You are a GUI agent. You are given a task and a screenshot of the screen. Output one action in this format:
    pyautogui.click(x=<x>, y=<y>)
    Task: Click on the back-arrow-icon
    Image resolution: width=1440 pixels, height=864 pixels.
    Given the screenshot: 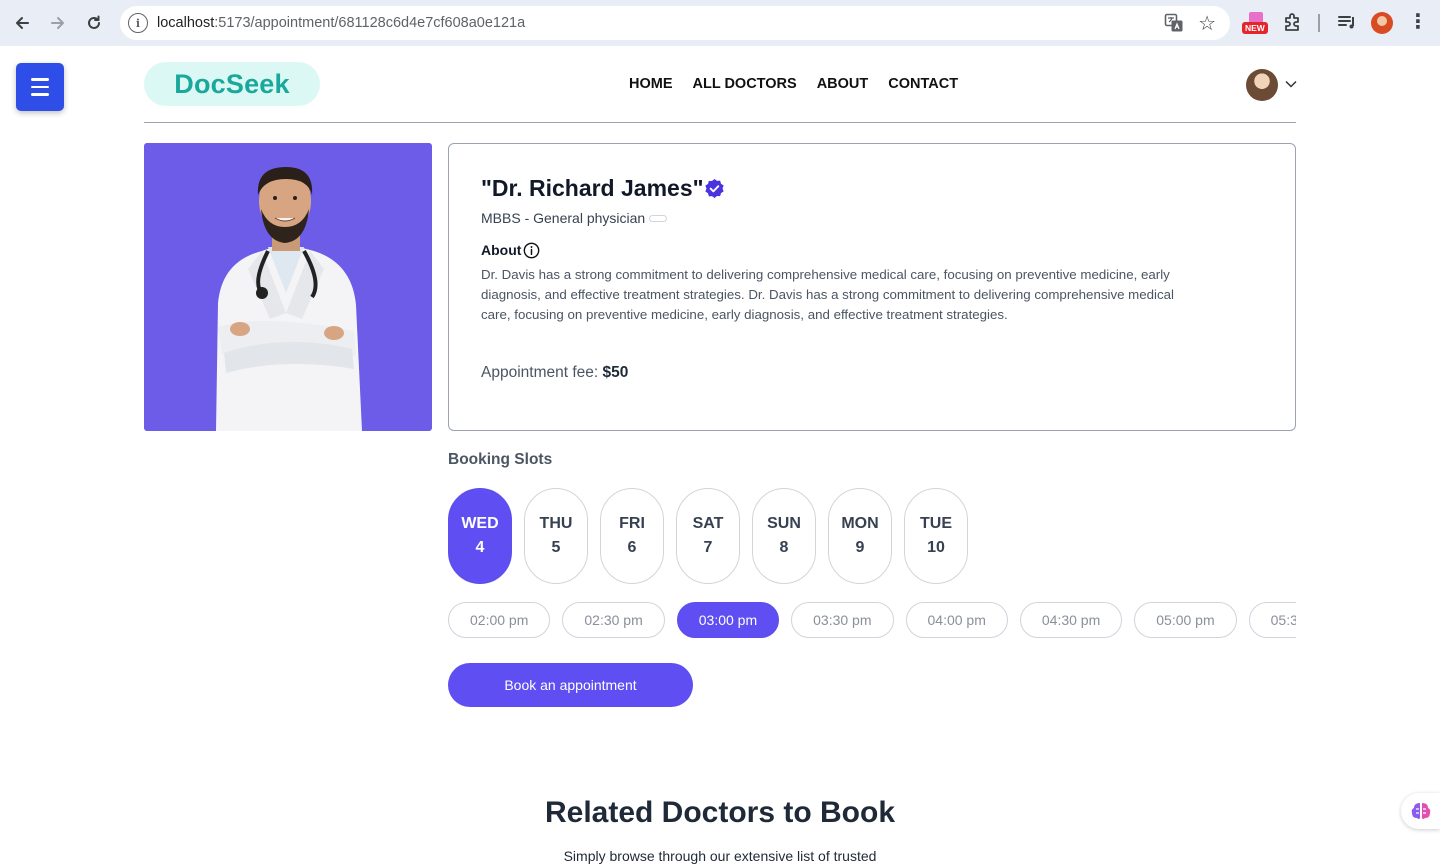 What is the action you would take?
    pyautogui.click(x=22, y=23)
    